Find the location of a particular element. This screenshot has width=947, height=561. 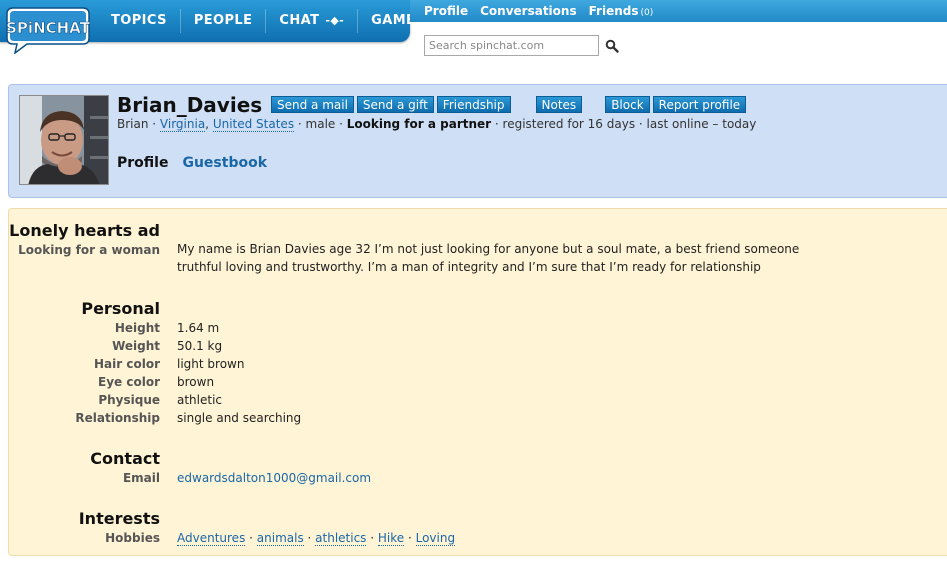

relationship-label: Relationship is located at coordinates (117, 418).